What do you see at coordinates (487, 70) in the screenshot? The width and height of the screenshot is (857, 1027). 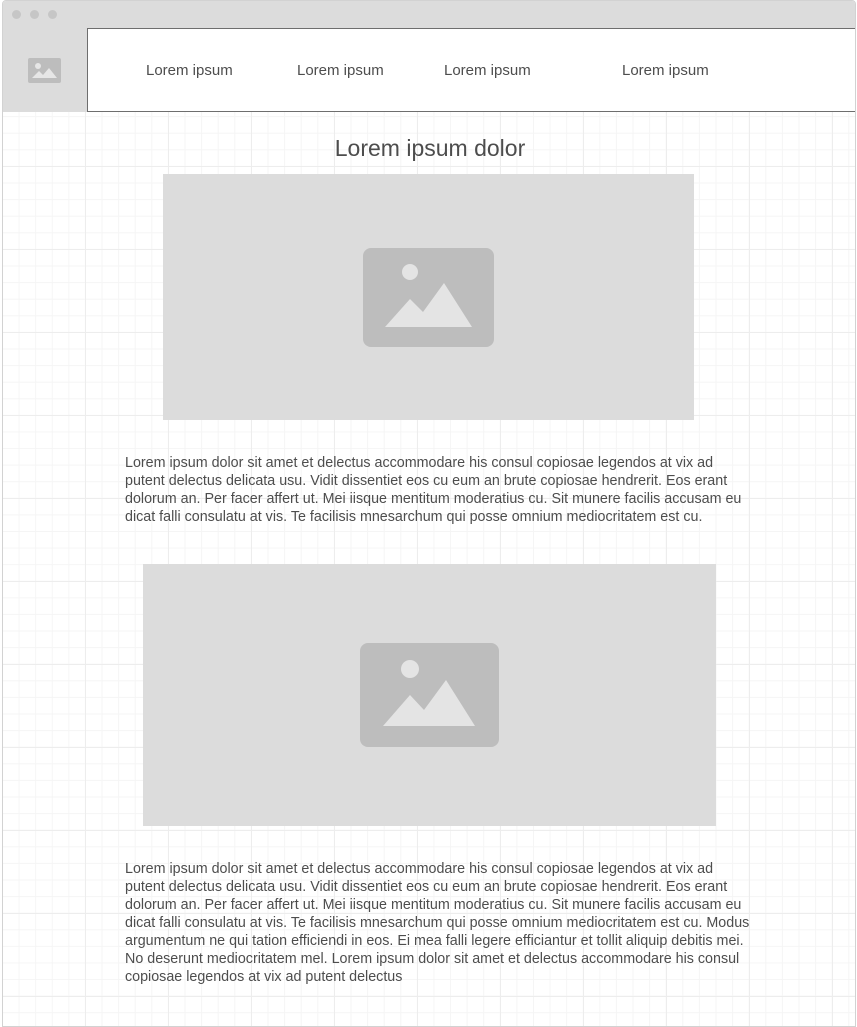 I see `nav-item-3: Lorem ipsum` at bounding box center [487, 70].